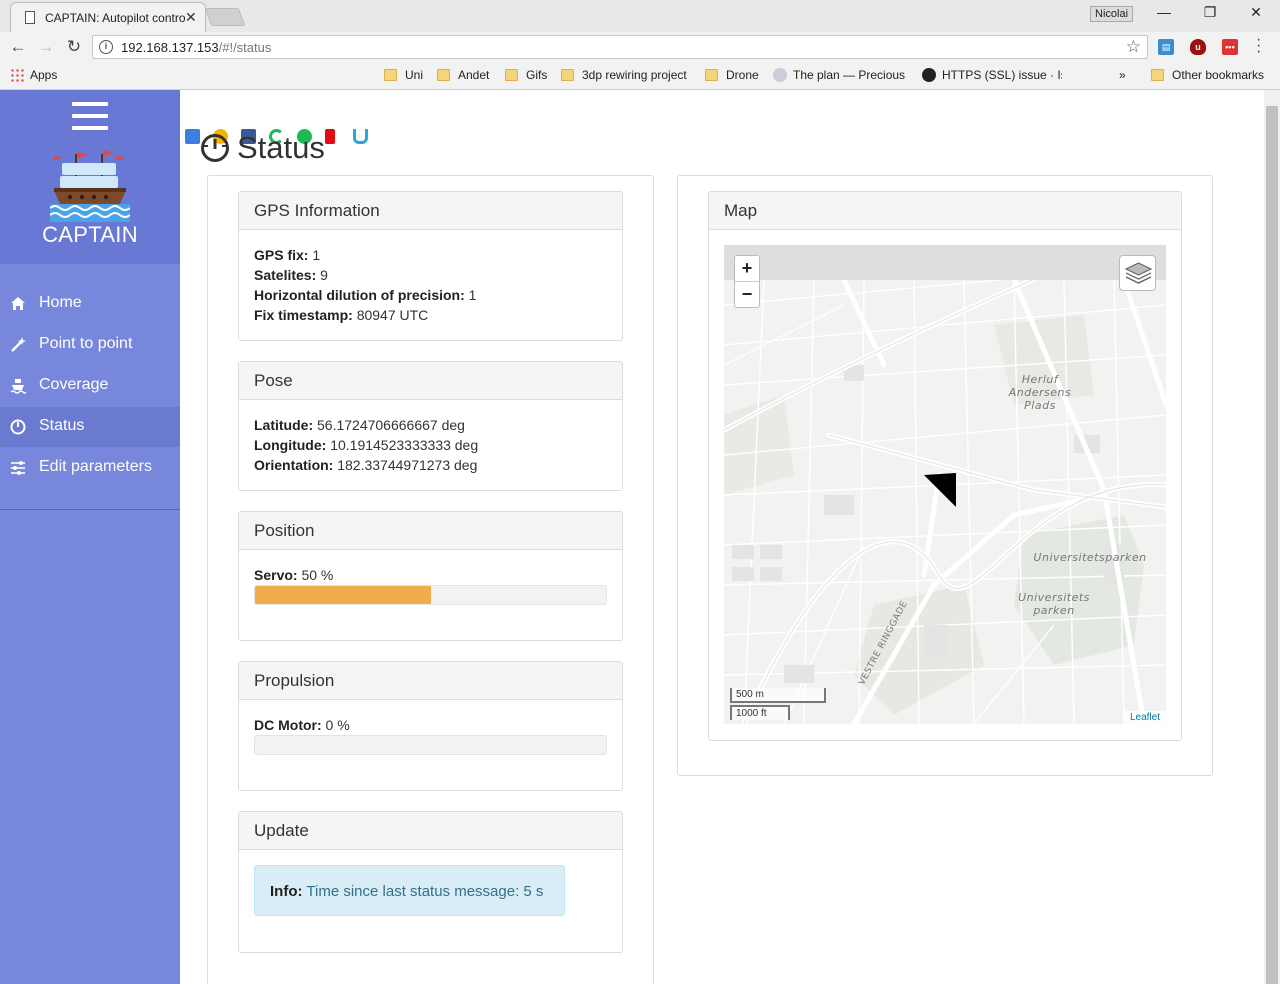 The image size is (1280, 984). Describe the element at coordinates (780, 75) in the screenshot. I see `globe-icon` at that location.